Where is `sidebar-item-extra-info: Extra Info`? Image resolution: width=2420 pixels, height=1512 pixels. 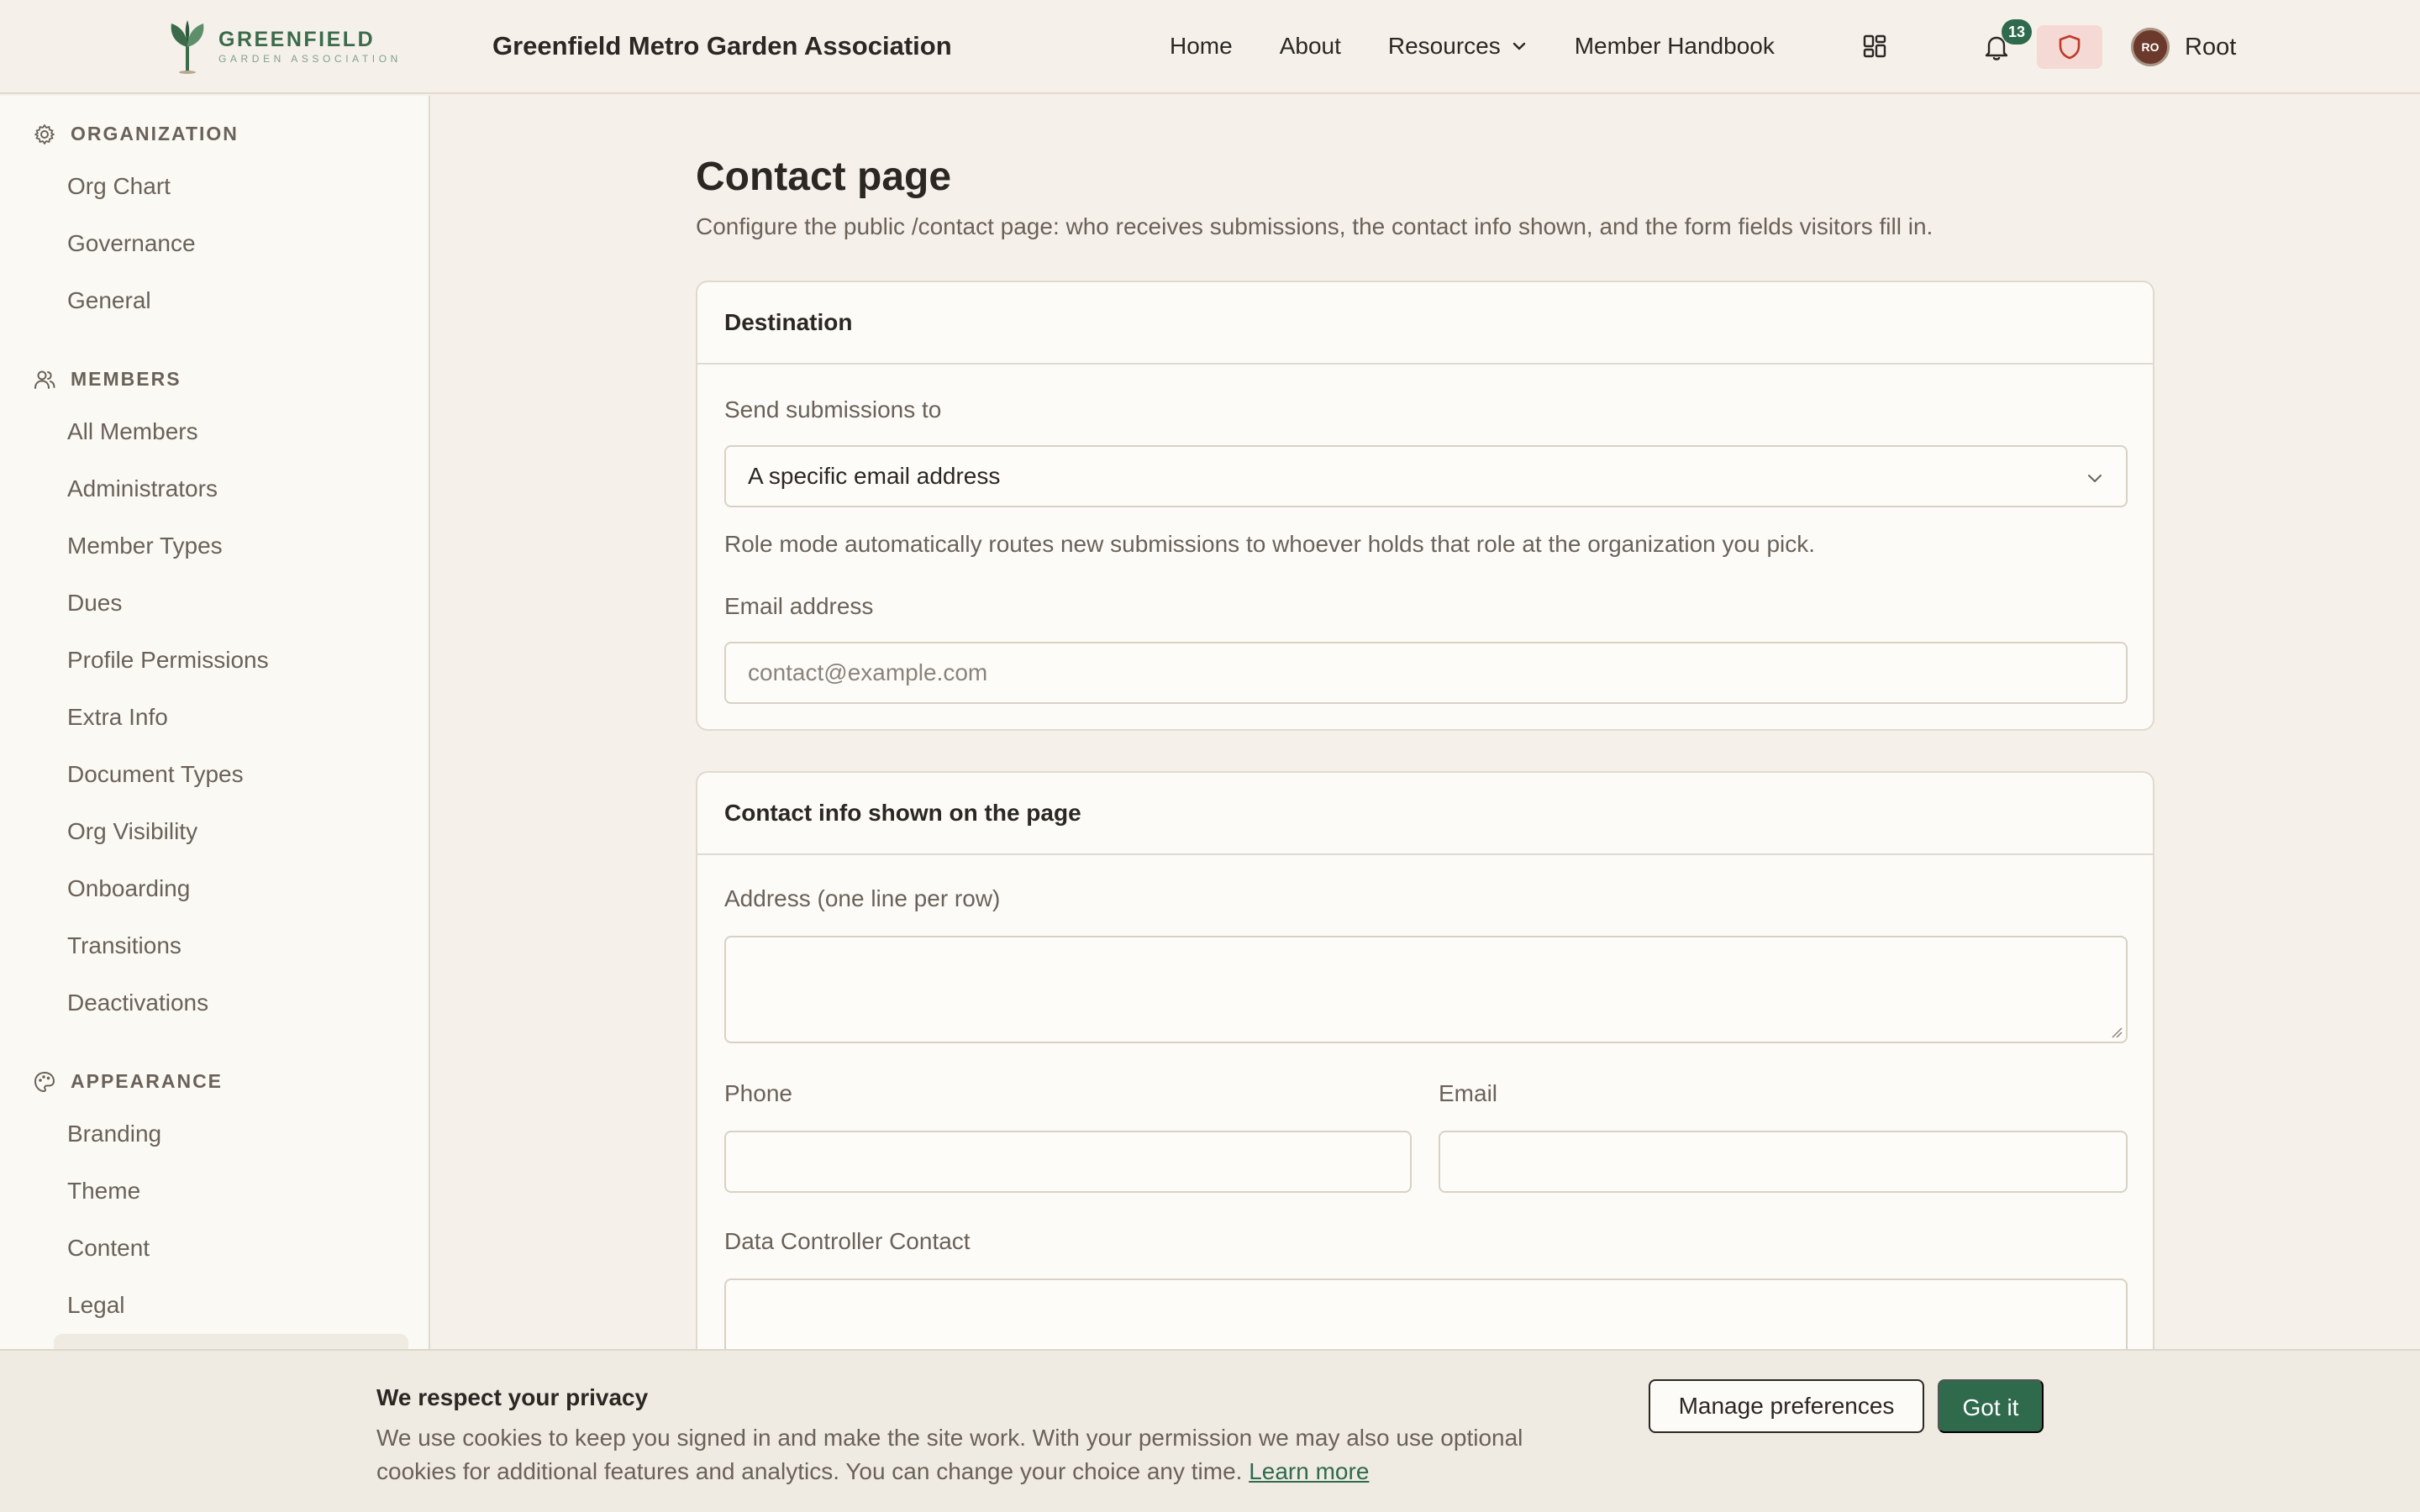 sidebar-item-extra-info: Extra Info is located at coordinates (117, 717).